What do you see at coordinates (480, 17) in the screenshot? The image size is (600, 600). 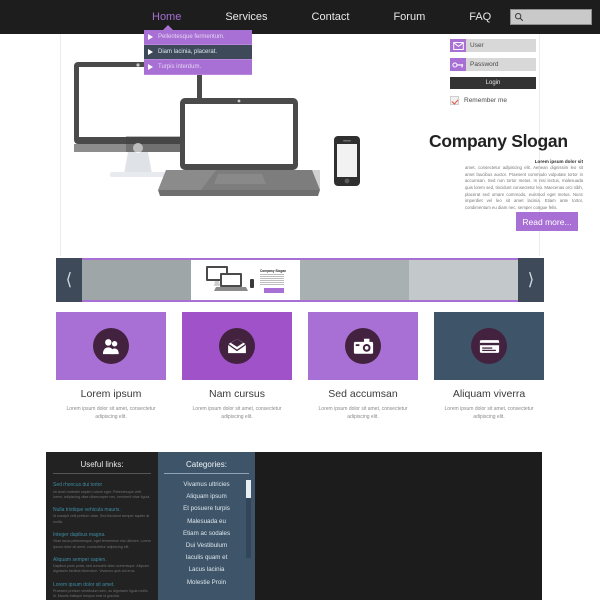 I see `nav-item-faq: FAQ` at bounding box center [480, 17].